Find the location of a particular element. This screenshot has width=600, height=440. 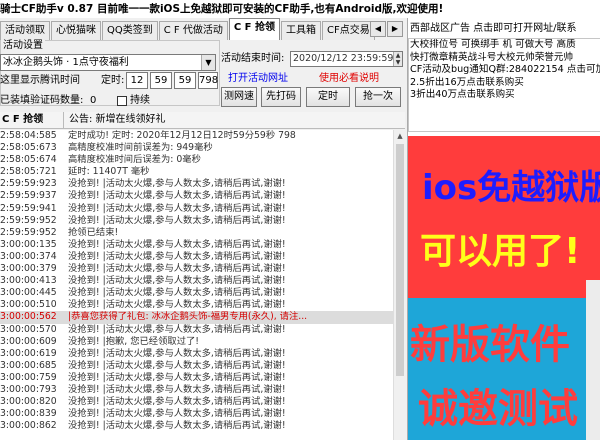

chevron-left-icon: ◀ is located at coordinates (378, 29).